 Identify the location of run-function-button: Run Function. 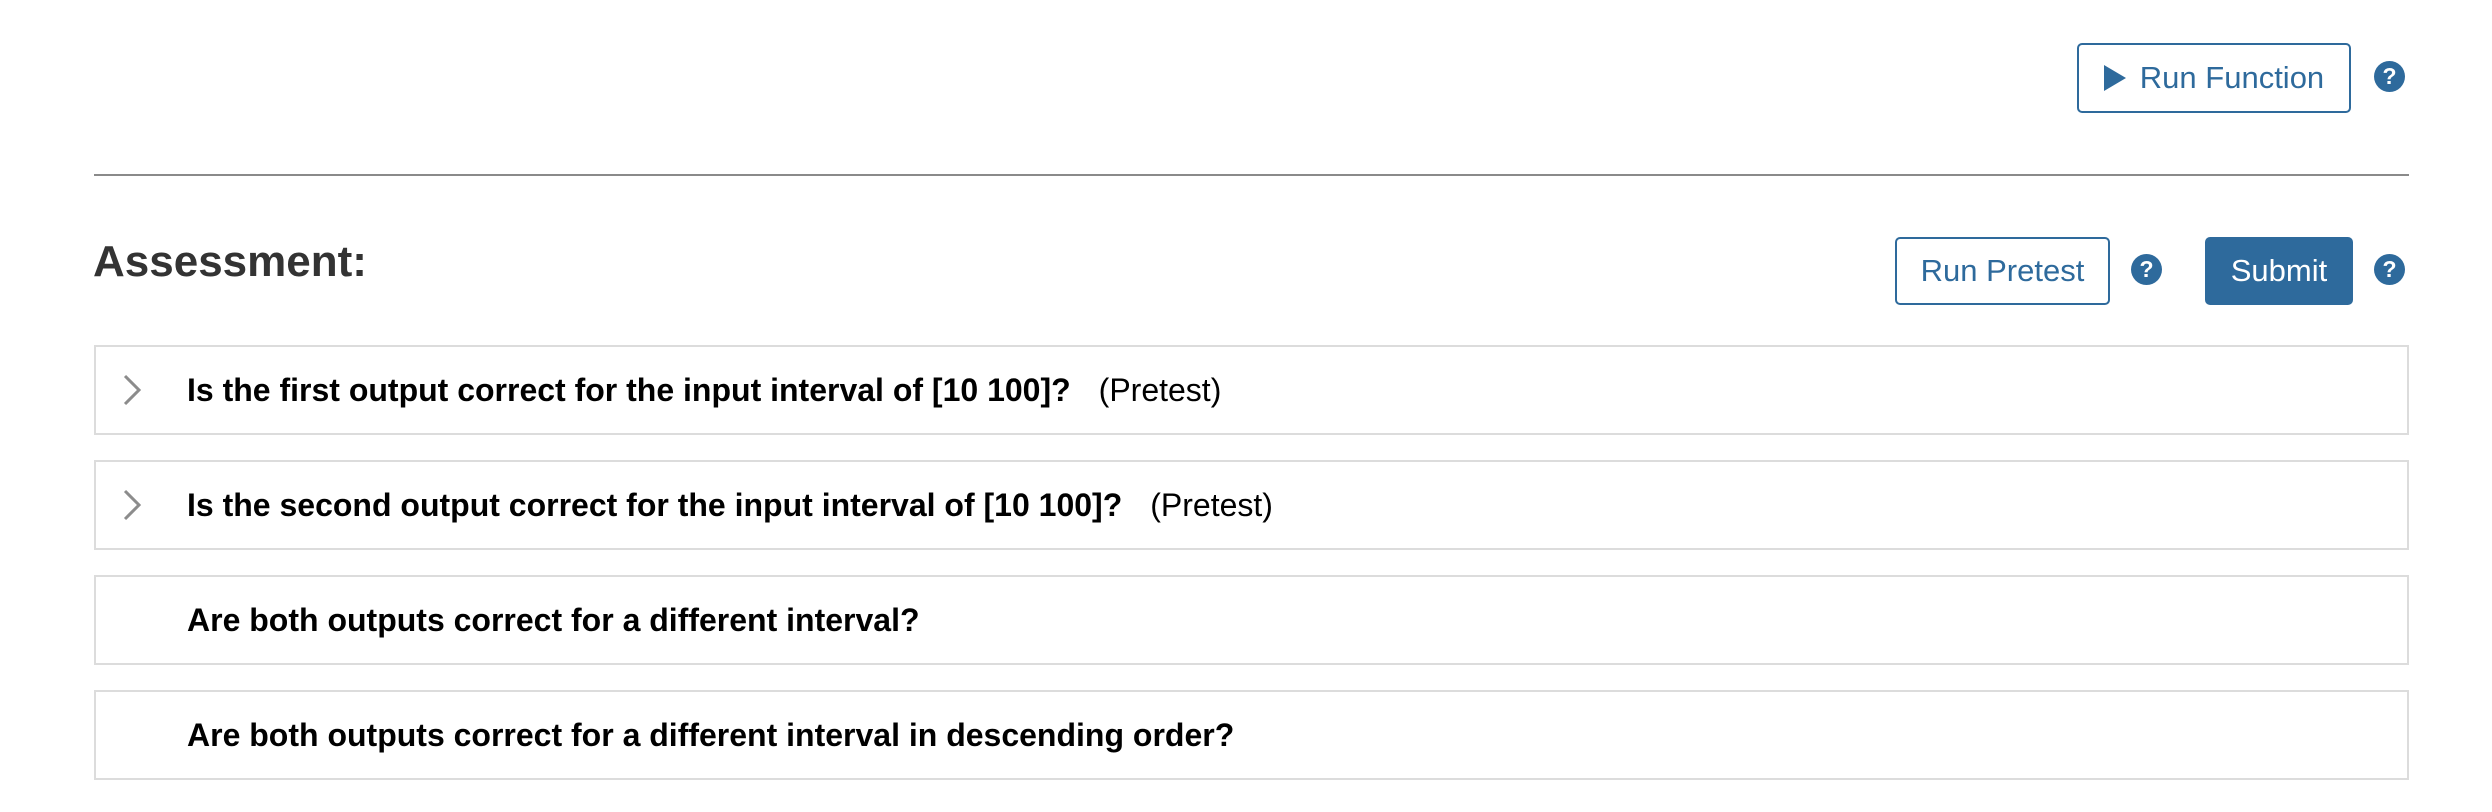
(2214, 78).